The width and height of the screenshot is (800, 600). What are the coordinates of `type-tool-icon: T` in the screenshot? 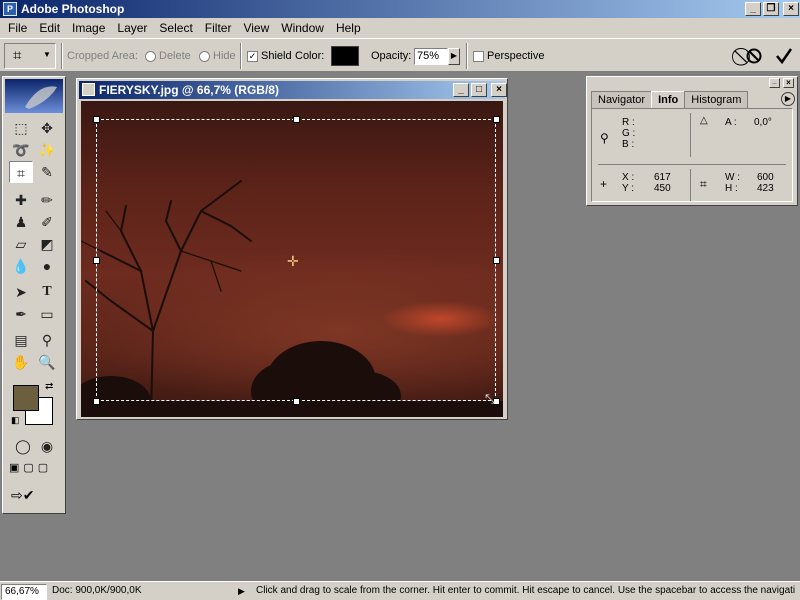 It's located at (47, 292).